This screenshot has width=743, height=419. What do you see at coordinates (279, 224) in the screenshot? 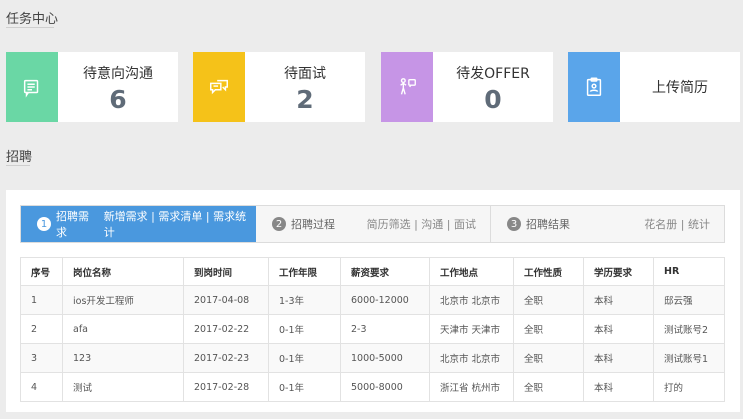
I see `step-number: 2` at bounding box center [279, 224].